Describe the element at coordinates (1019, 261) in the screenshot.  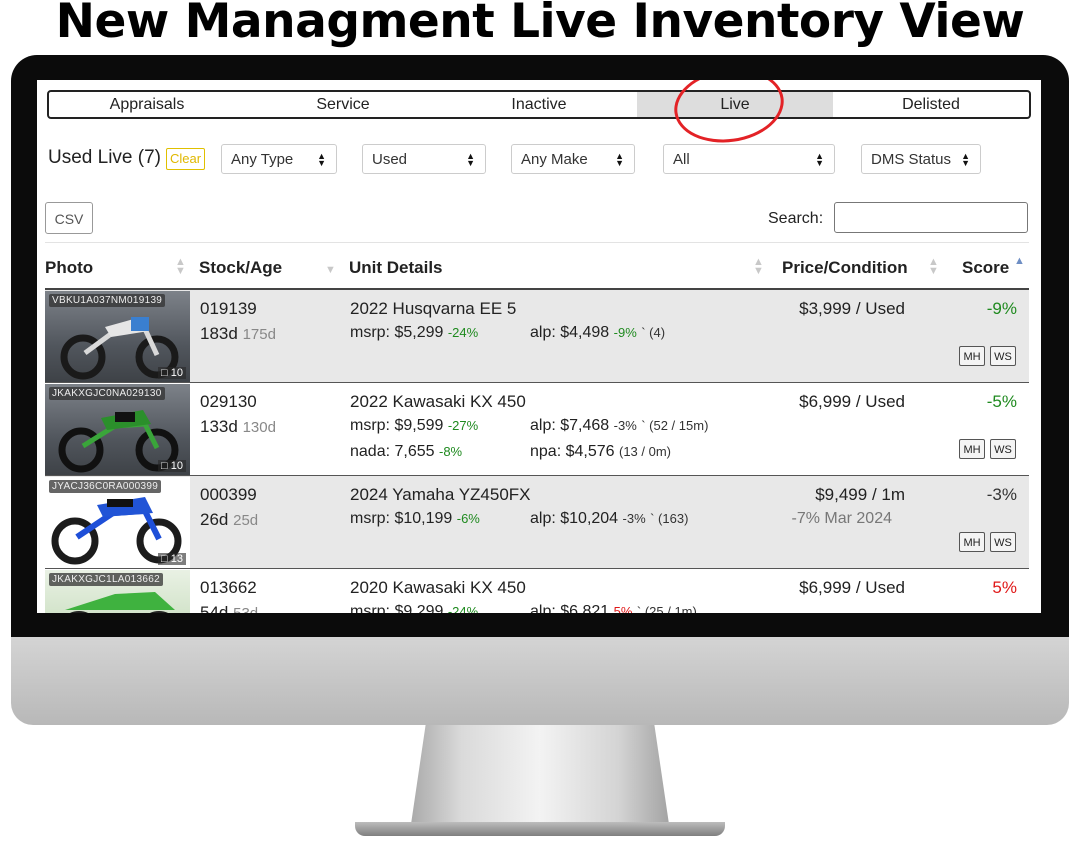
I see `sort-asc-icon: ▲` at that location.